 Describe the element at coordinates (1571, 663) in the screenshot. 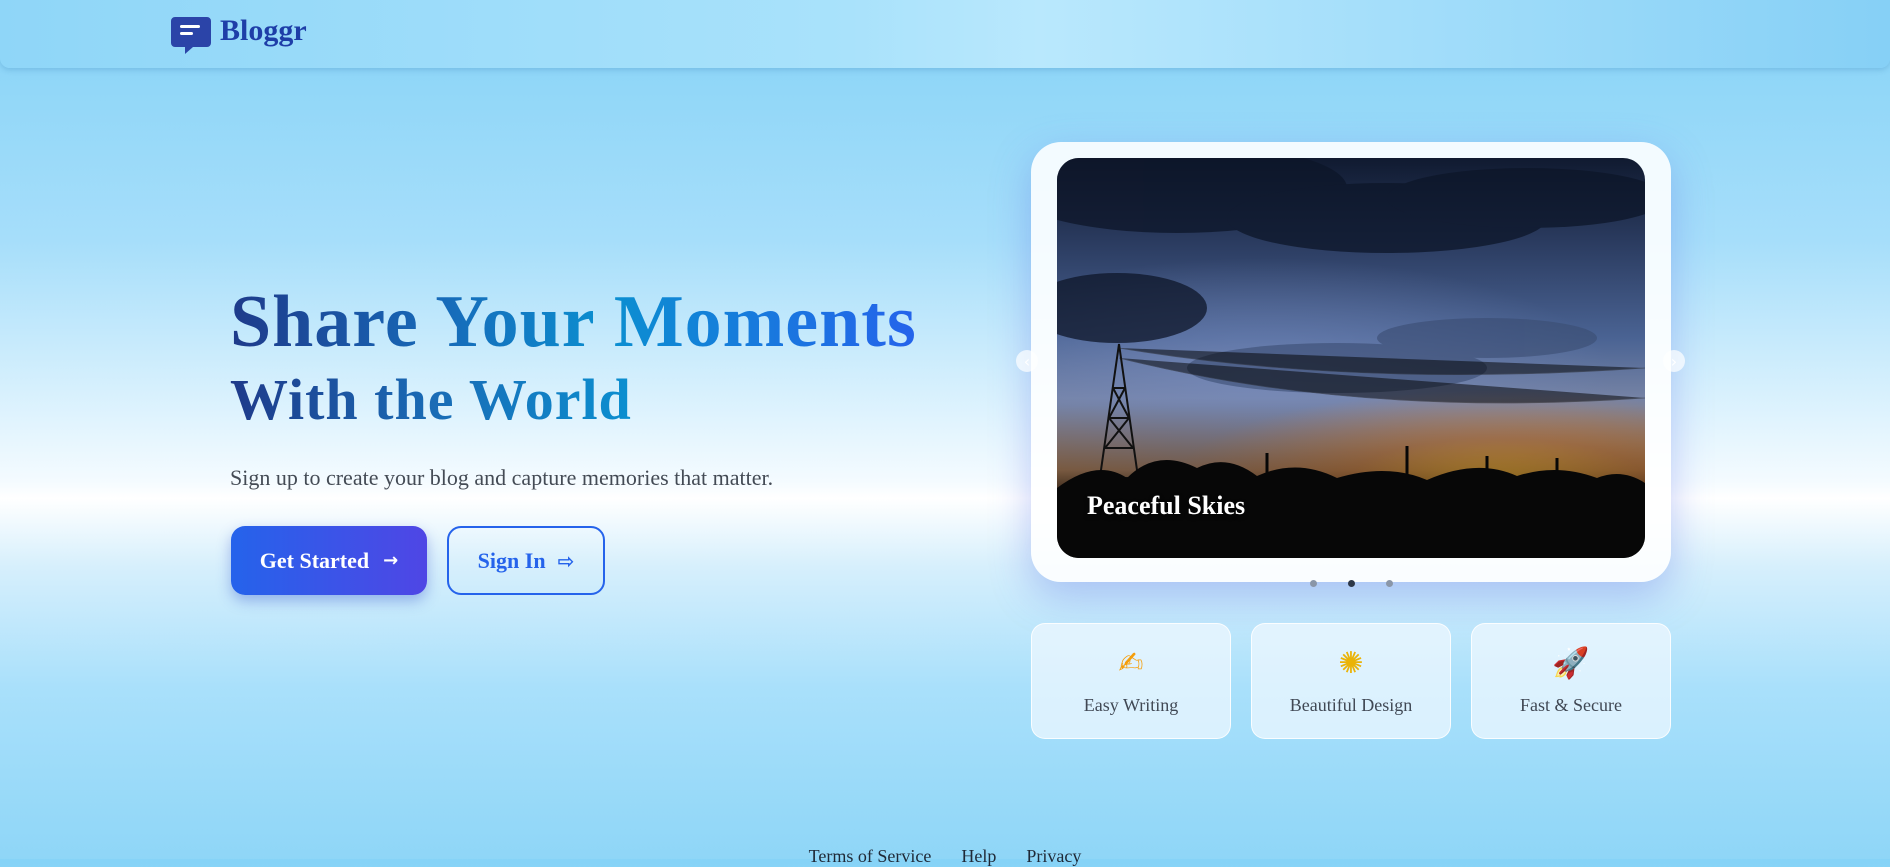

I see `rocket-icon: 🚀` at that location.